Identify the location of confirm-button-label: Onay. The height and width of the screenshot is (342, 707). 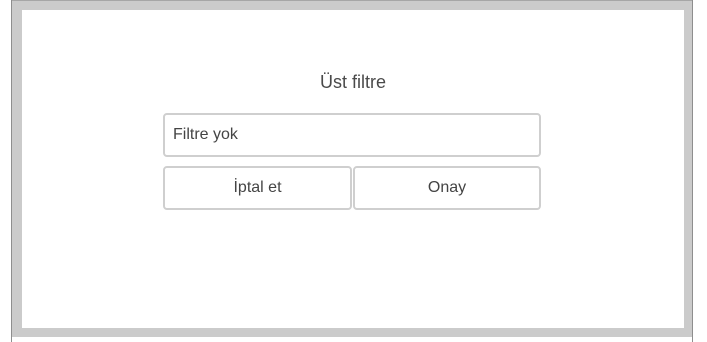
(447, 187).